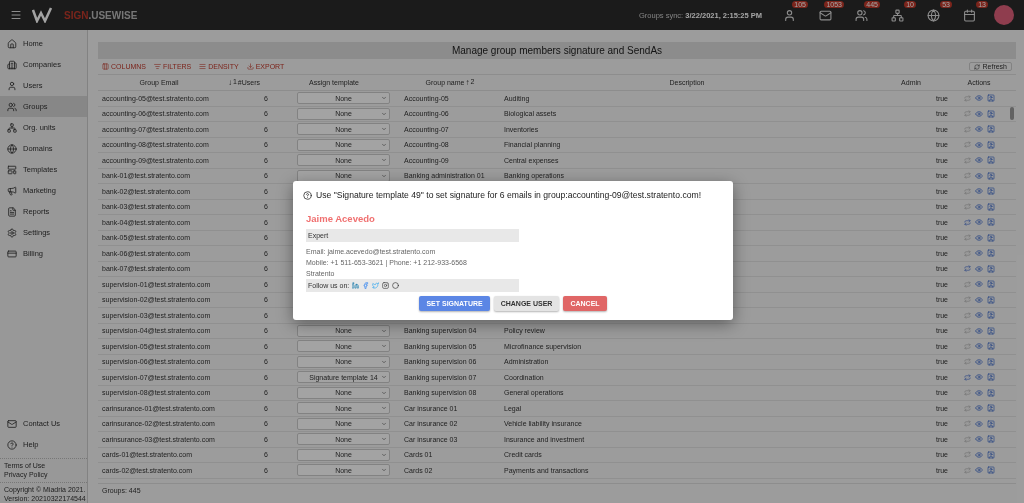 The image size is (1024, 503). Describe the element at coordinates (101, 15) in the screenshot. I see `brand-name: SIGN.USEWISE` at that location.